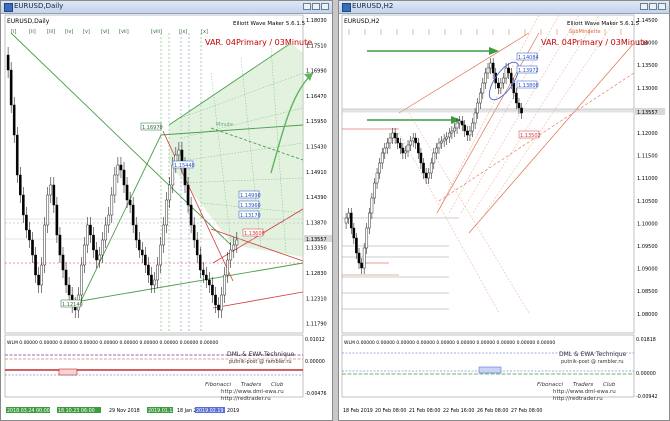 The height and width of the screenshot is (421, 670). Describe the element at coordinates (258, 42) in the screenshot. I see `daily-var-label: VAR. 04Primary / 03Minute` at that location.